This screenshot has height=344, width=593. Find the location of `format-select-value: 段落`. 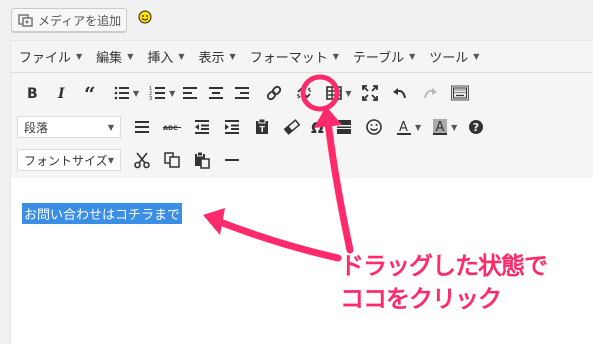

format-select-value: 段落 is located at coordinates (36, 127).